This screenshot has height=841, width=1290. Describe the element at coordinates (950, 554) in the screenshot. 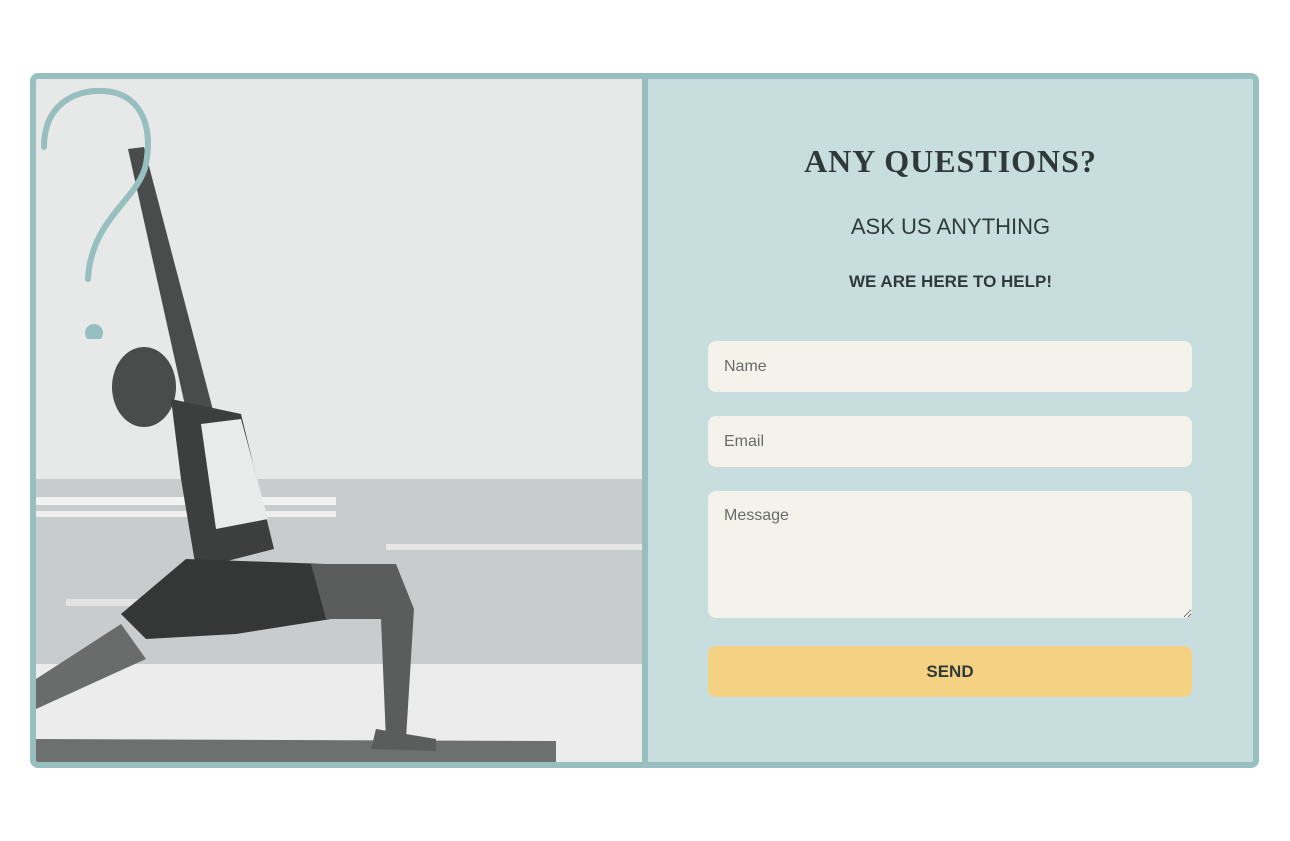

I see `message-textarea` at that location.